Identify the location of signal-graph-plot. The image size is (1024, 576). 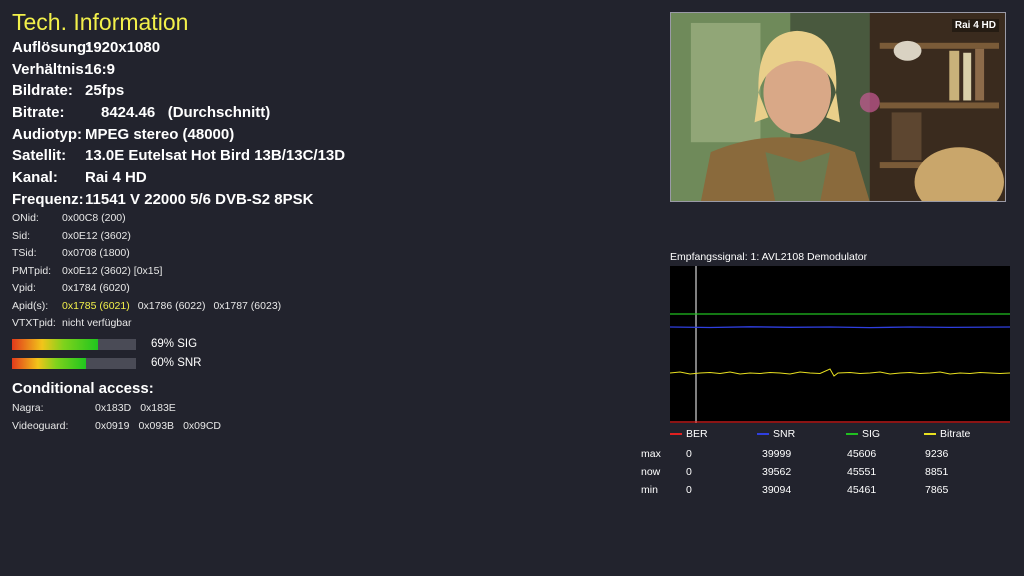
(840, 344).